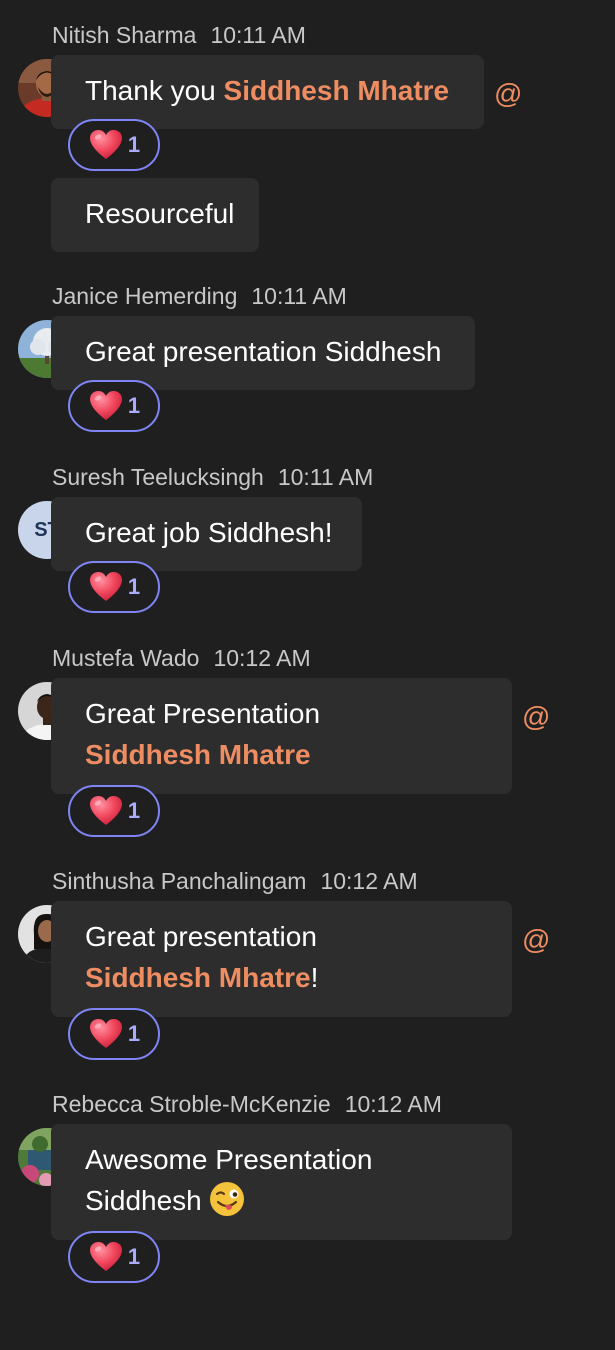  What do you see at coordinates (281, 959) in the screenshot?
I see `message-bubble: Great presentation Siddhesh Mhatre!` at bounding box center [281, 959].